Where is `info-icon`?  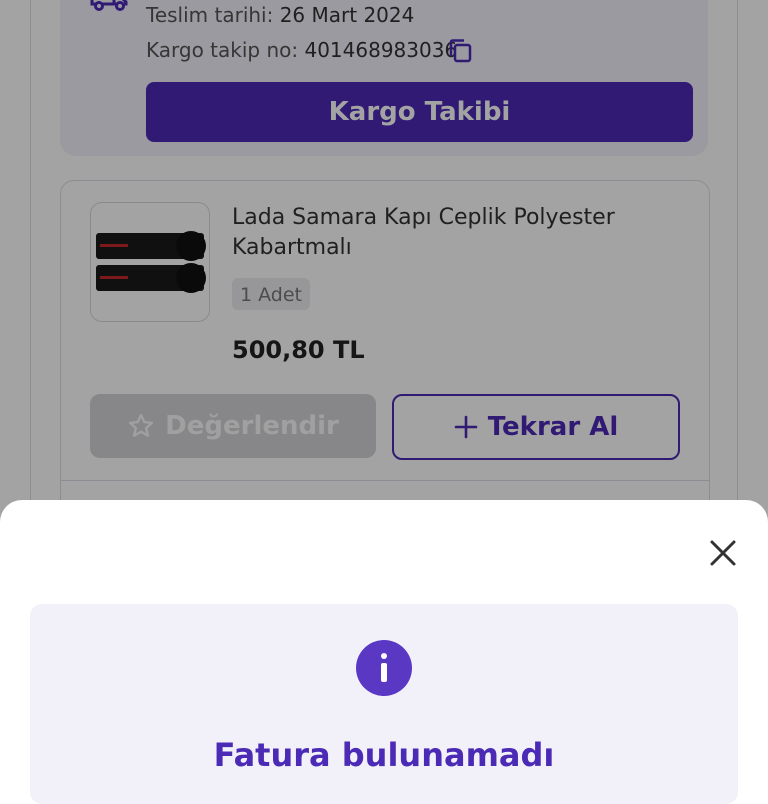 info-icon is located at coordinates (384, 668).